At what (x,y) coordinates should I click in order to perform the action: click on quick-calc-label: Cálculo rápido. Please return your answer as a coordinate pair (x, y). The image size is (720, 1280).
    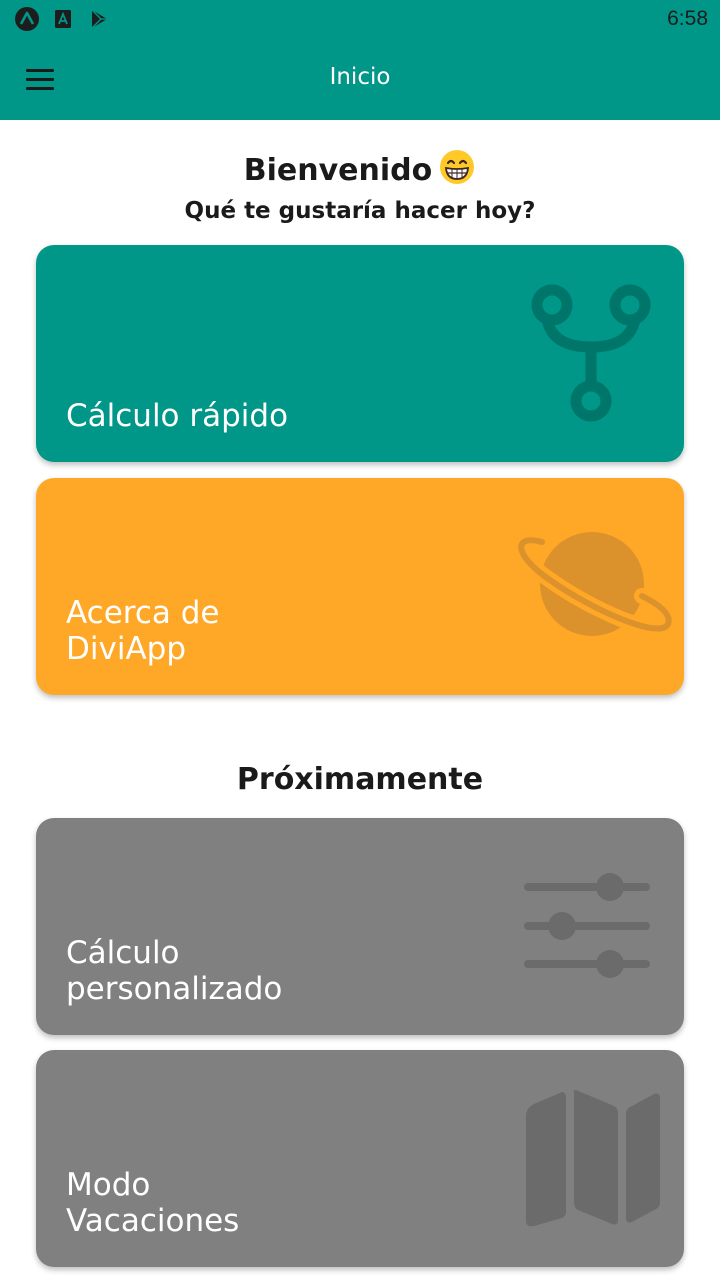
    Looking at the image, I should click on (177, 416).